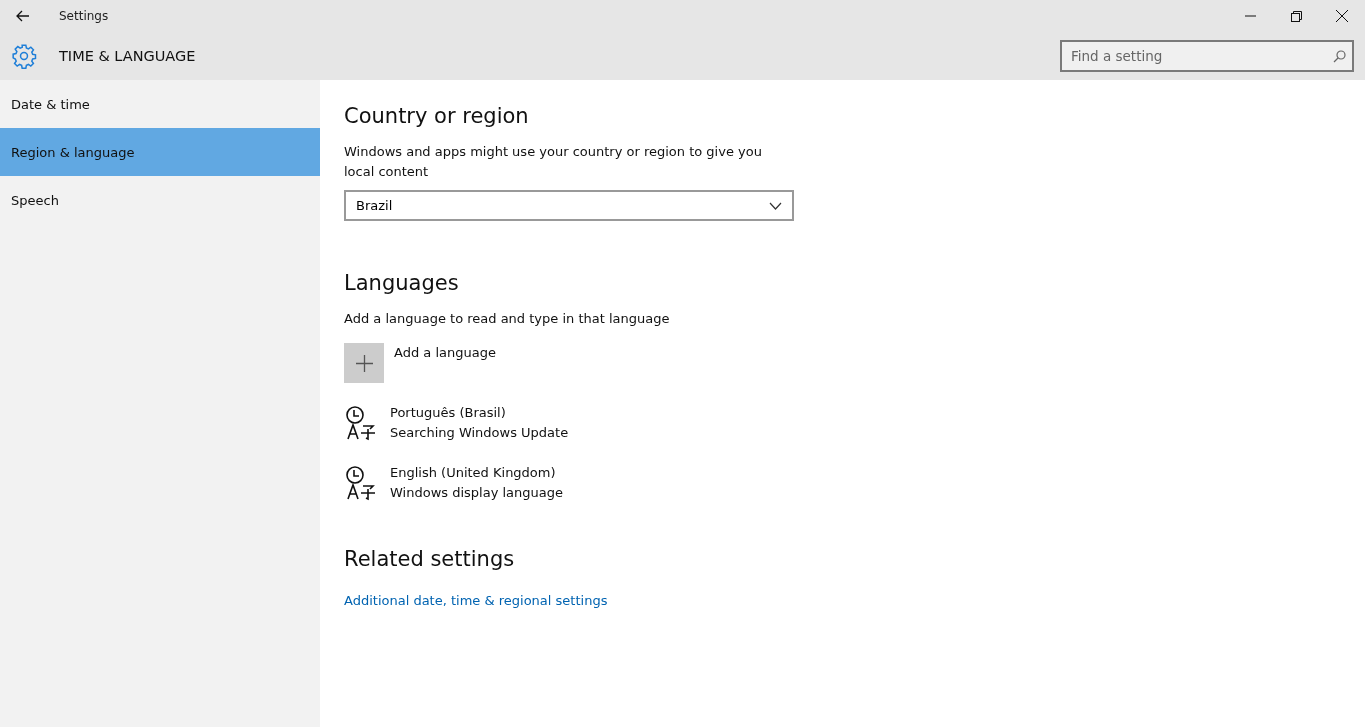  Describe the element at coordinates (1296, 16) in the screenshot. I see `restore-icon` at that location.